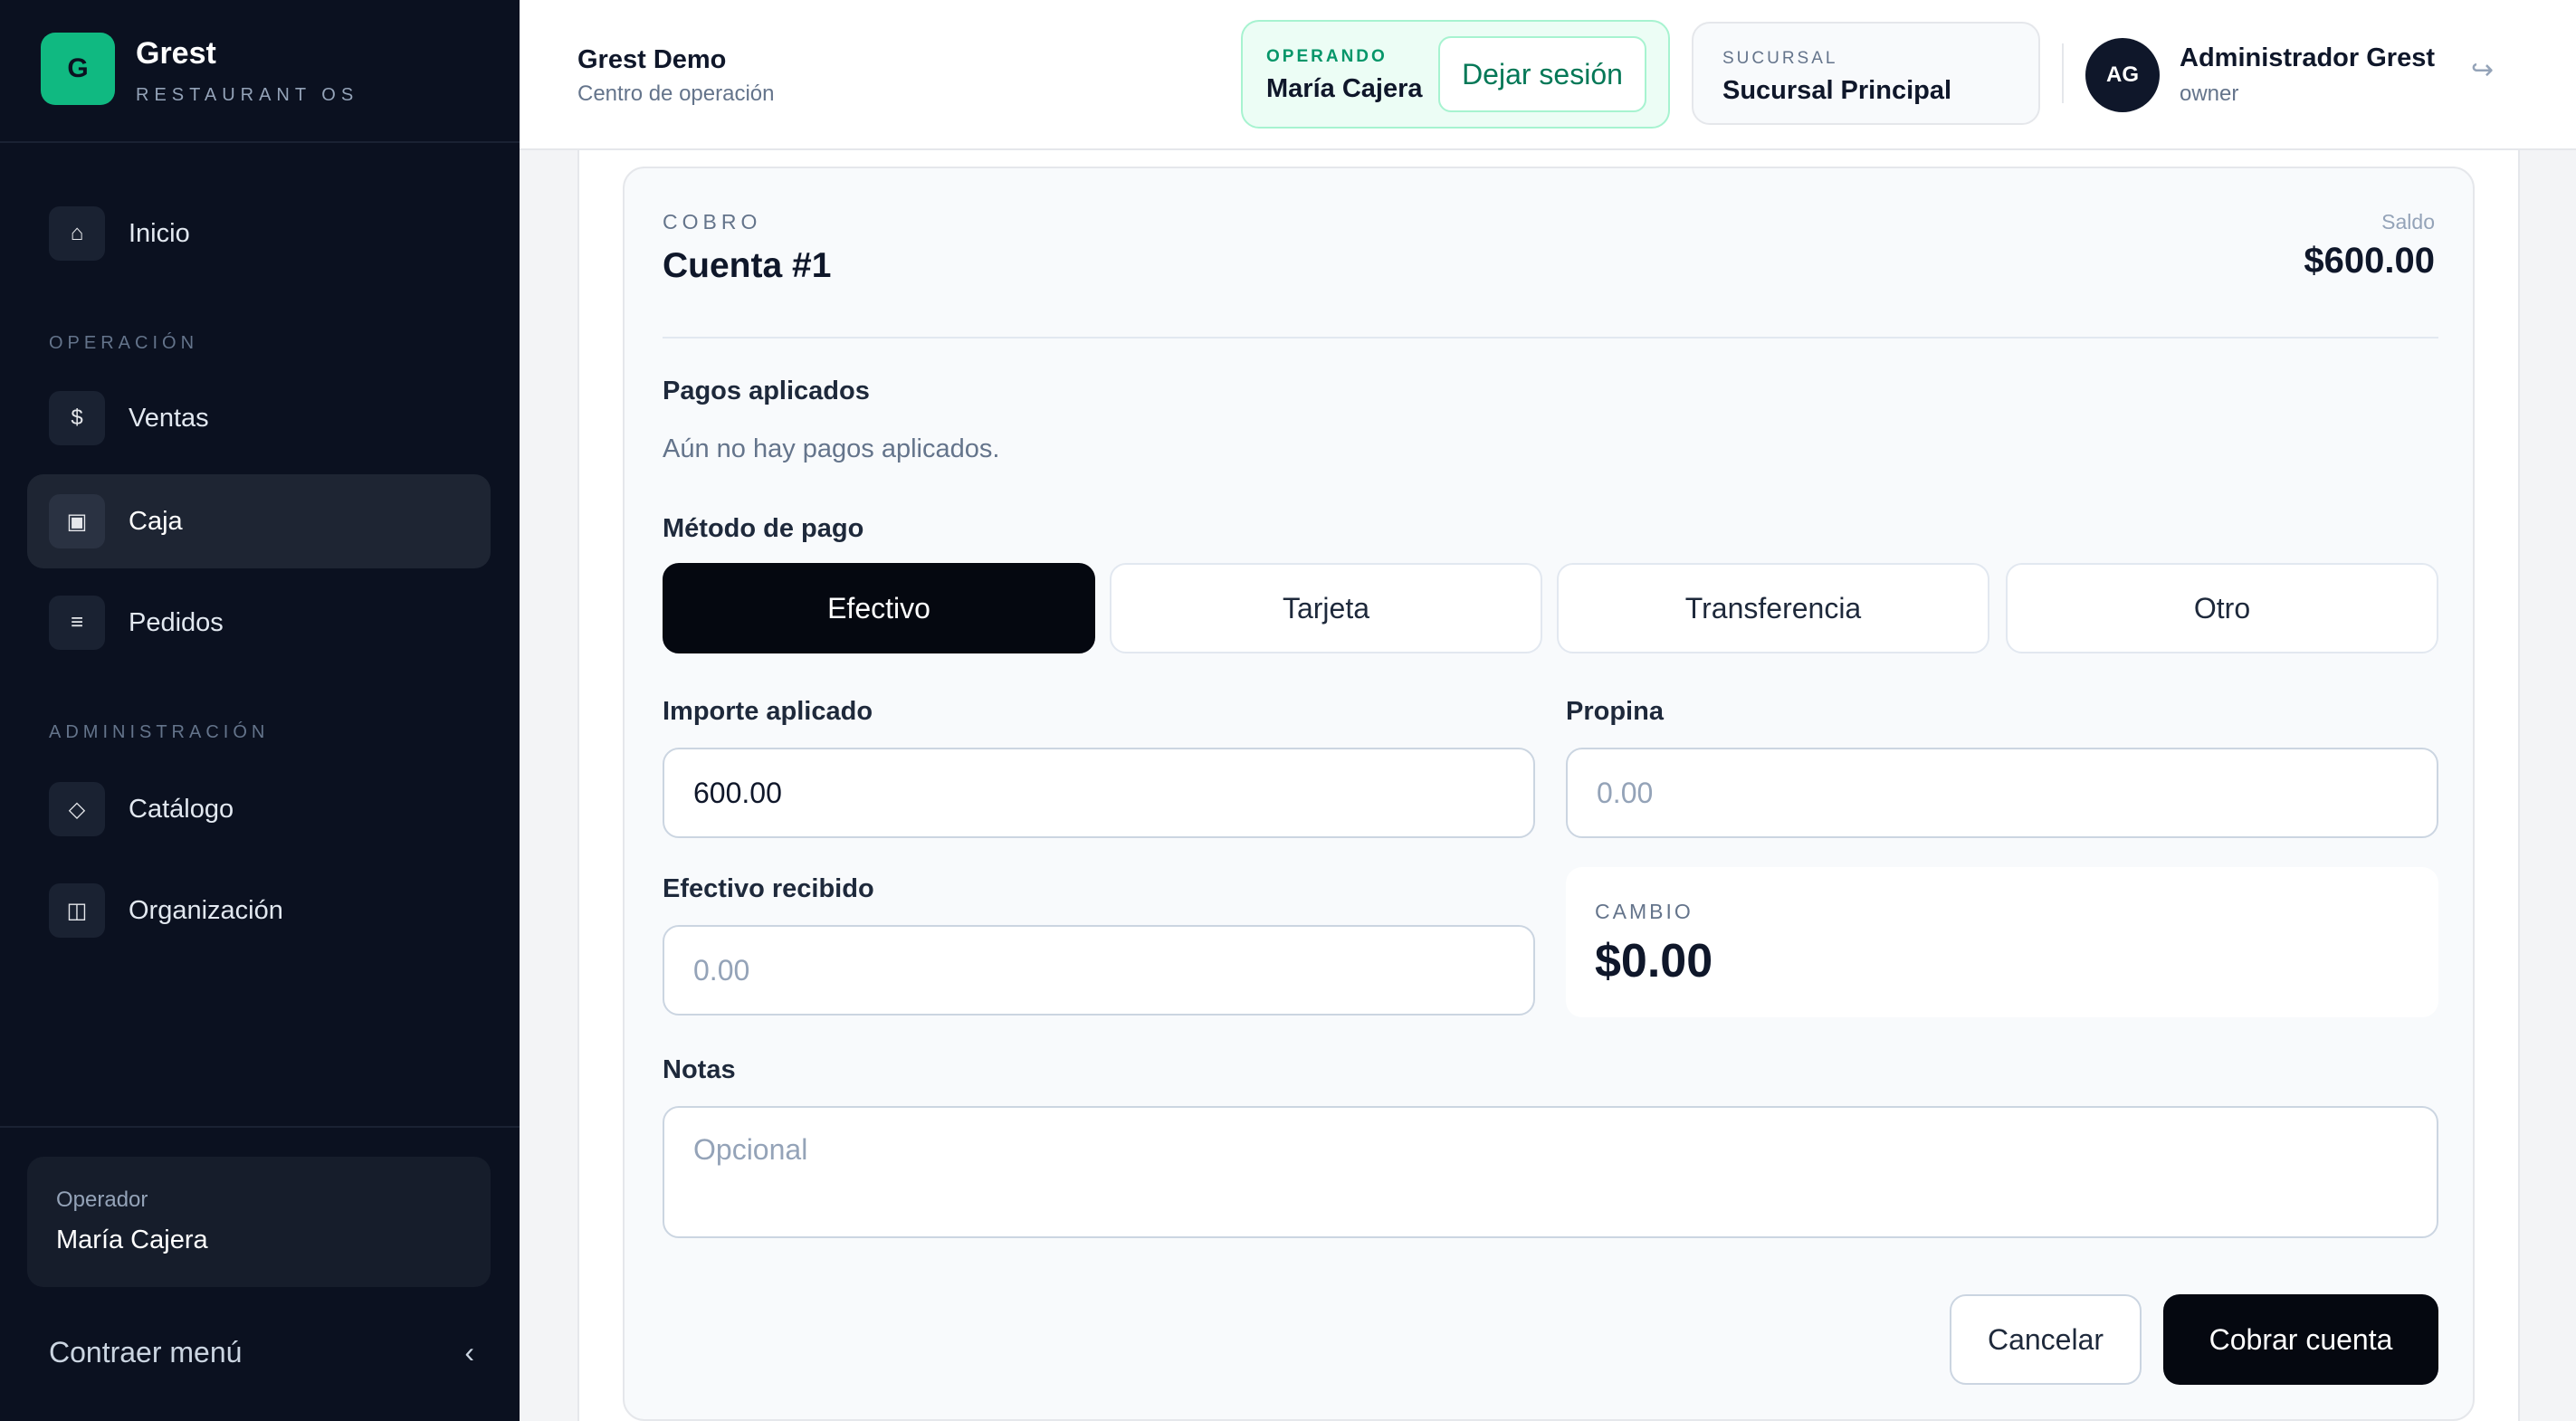  What do you see at coordinates (2300, 1339) in the screenshot?
I see `charge-account-button: Cobrar cuenta` at bounding box center [2300, 1339].